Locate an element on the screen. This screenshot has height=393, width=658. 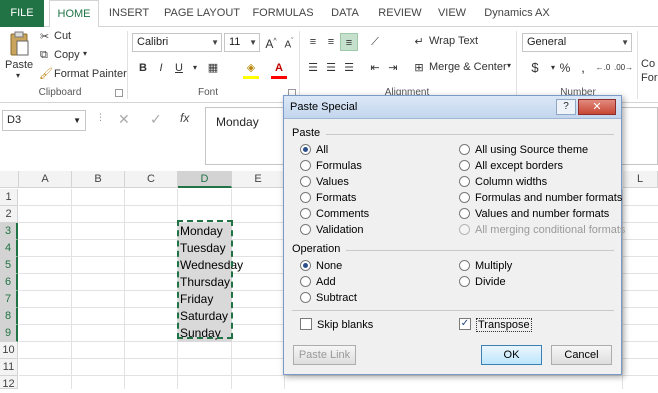
clipboard-launcher-icon is located at coordinates (119, 93).